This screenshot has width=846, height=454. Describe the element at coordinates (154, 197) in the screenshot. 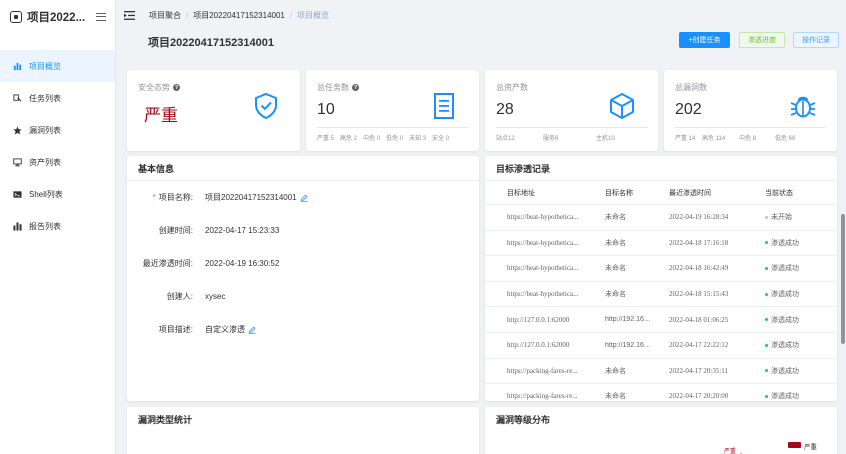

I see `required-mark: *` at that location.